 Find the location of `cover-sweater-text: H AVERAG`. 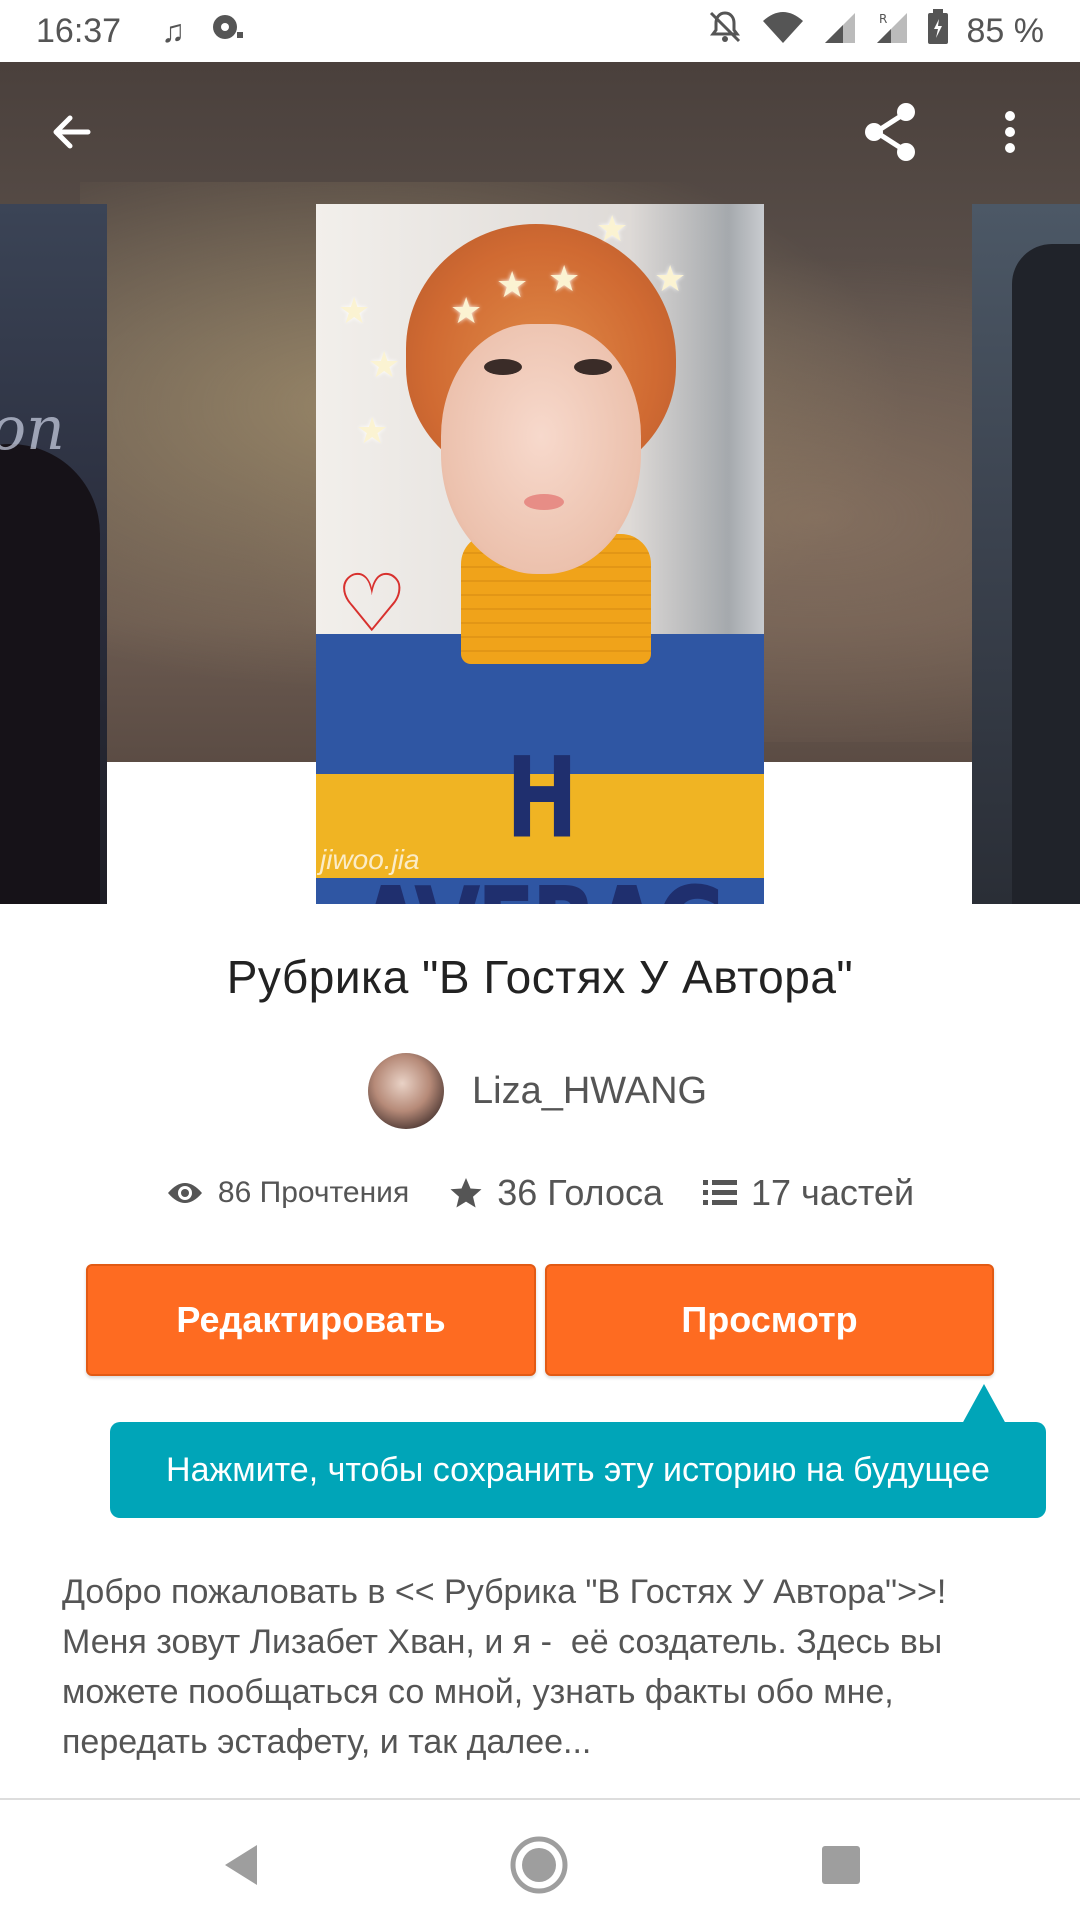

cover-sweater-text: H AVERAG is located at coordinates (541, 819).